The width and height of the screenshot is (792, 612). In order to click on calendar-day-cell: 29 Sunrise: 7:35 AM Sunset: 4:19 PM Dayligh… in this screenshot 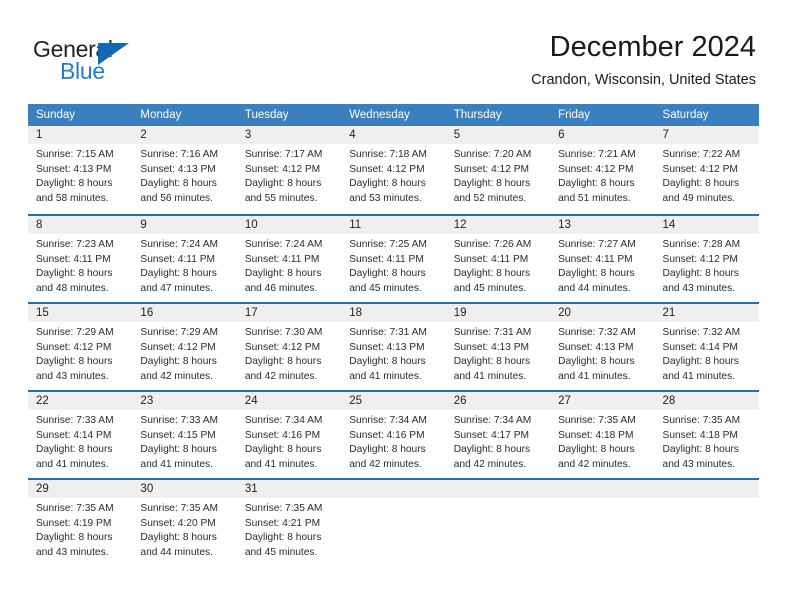, I will do `click(80, 523)`.